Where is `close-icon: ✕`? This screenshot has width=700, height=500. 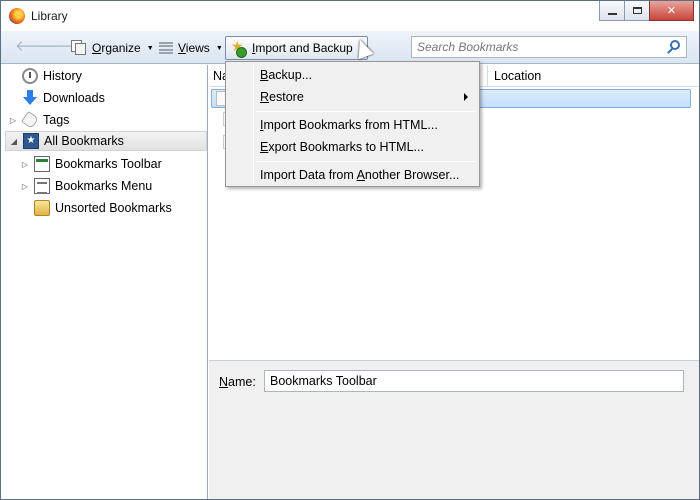
close-icon: ✕ is located at coordinates (671, 11).